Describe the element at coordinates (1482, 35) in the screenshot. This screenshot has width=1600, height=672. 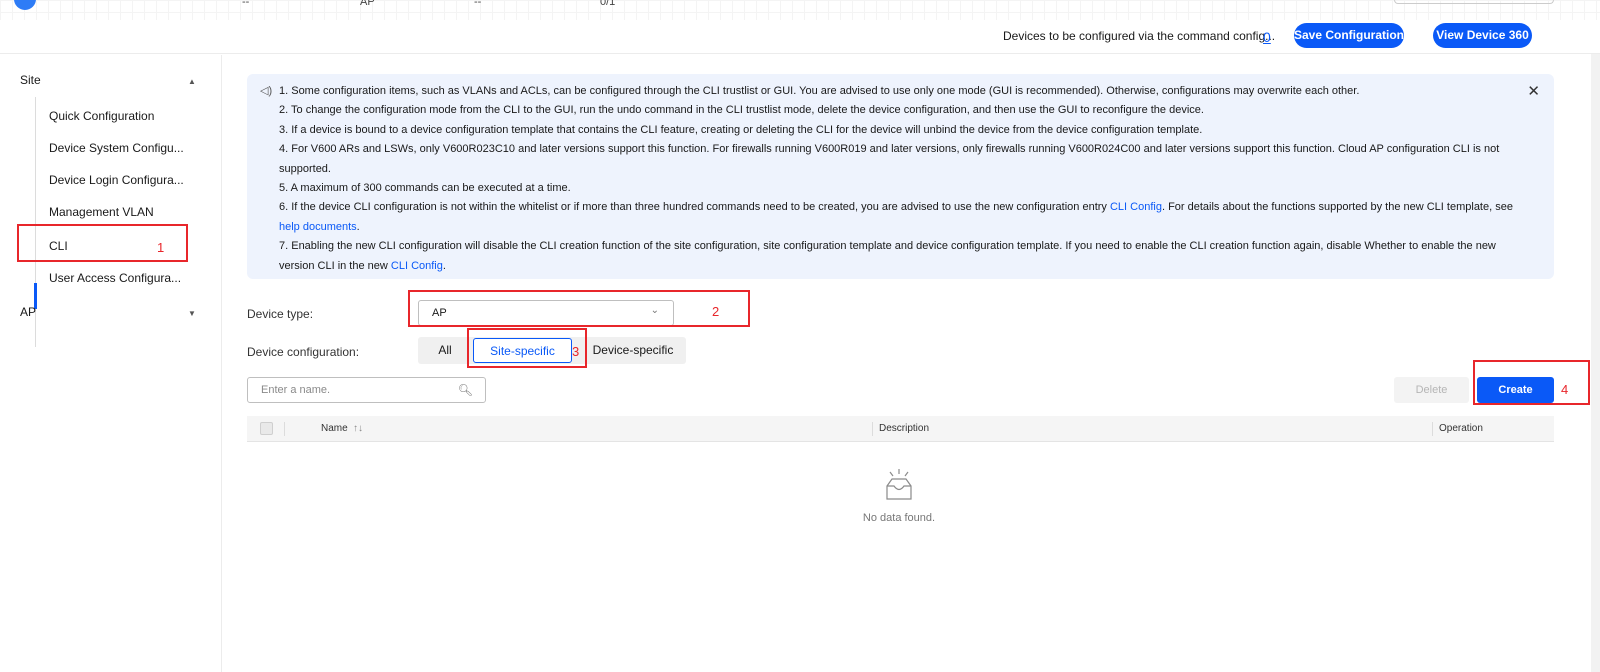
I see `view-device-360-button: View Device 360` at that location.